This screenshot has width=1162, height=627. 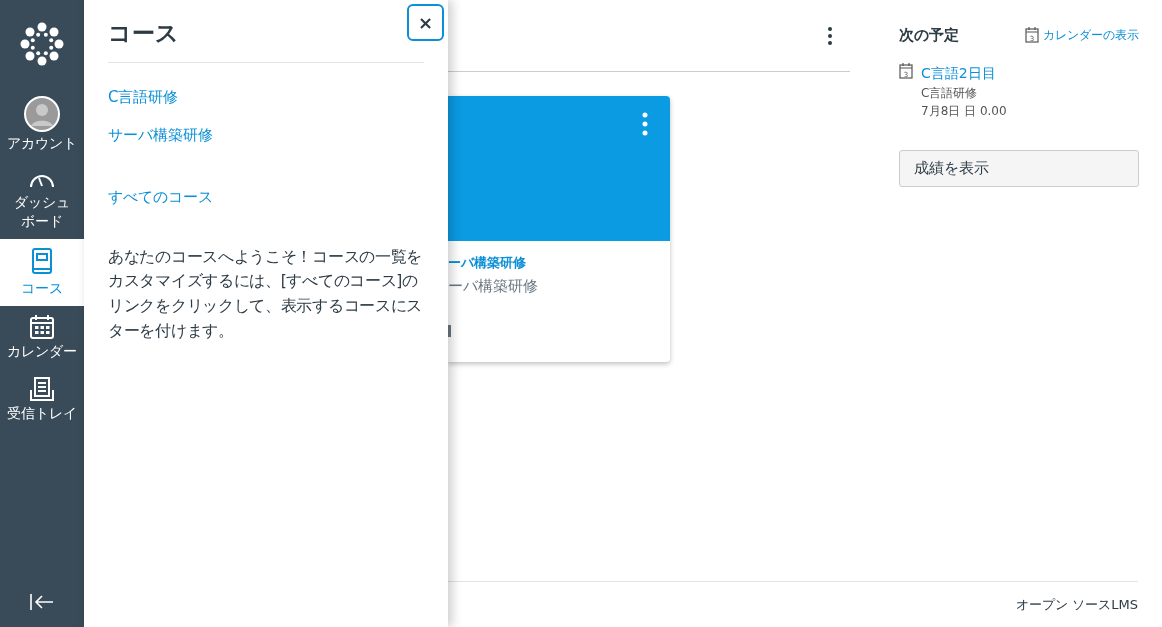 What do you see at coordinates (160, 197) in the screenshot?
I see `all-courses-link: すべてのコース` at bounding box center [160, 197].